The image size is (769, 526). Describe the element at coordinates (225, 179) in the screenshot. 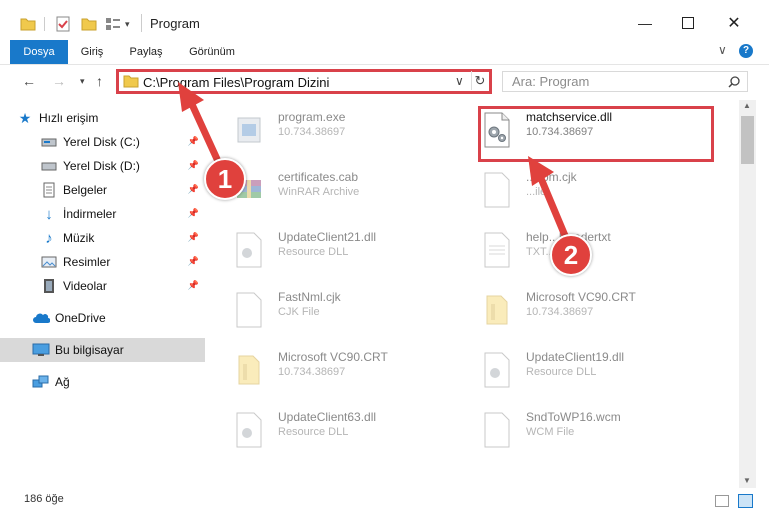

I see `annotation-badge-1: 1` at that location.